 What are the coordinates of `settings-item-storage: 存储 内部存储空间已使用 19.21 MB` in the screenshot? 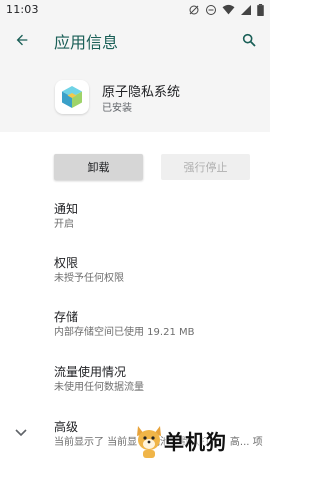 It's located at (159, 324).